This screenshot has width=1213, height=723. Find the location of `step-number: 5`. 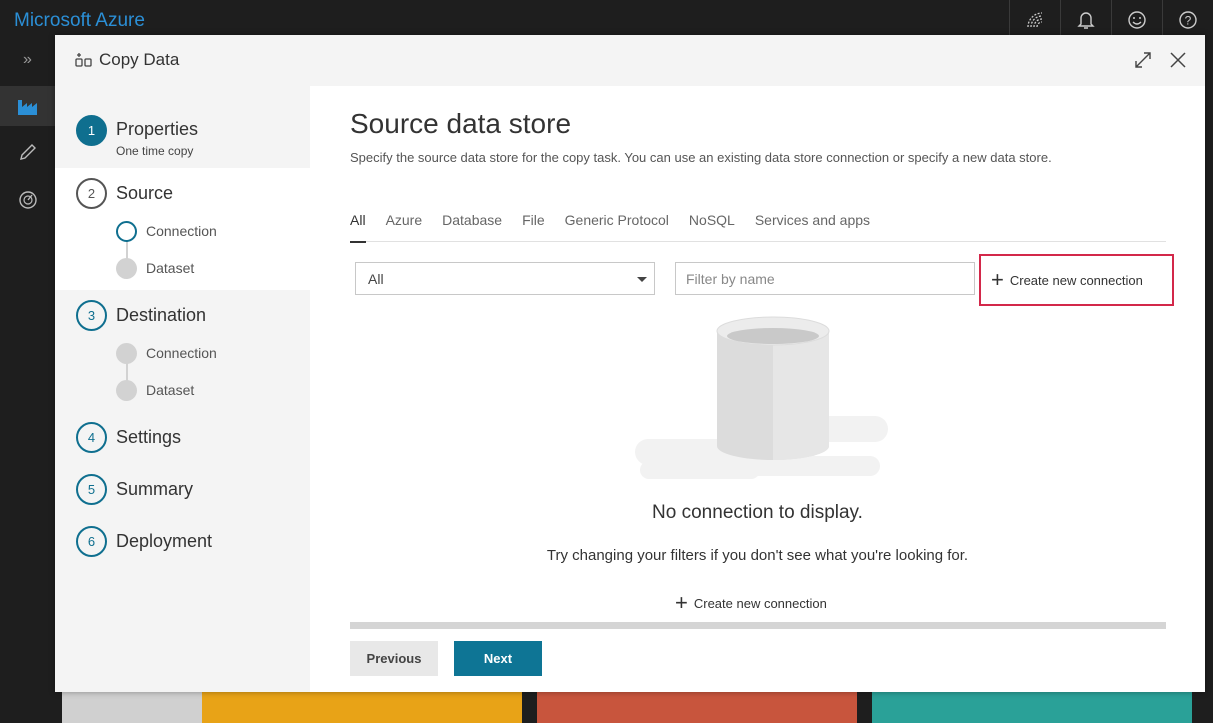

step-number: 5 is located at coordinates (91, 489).